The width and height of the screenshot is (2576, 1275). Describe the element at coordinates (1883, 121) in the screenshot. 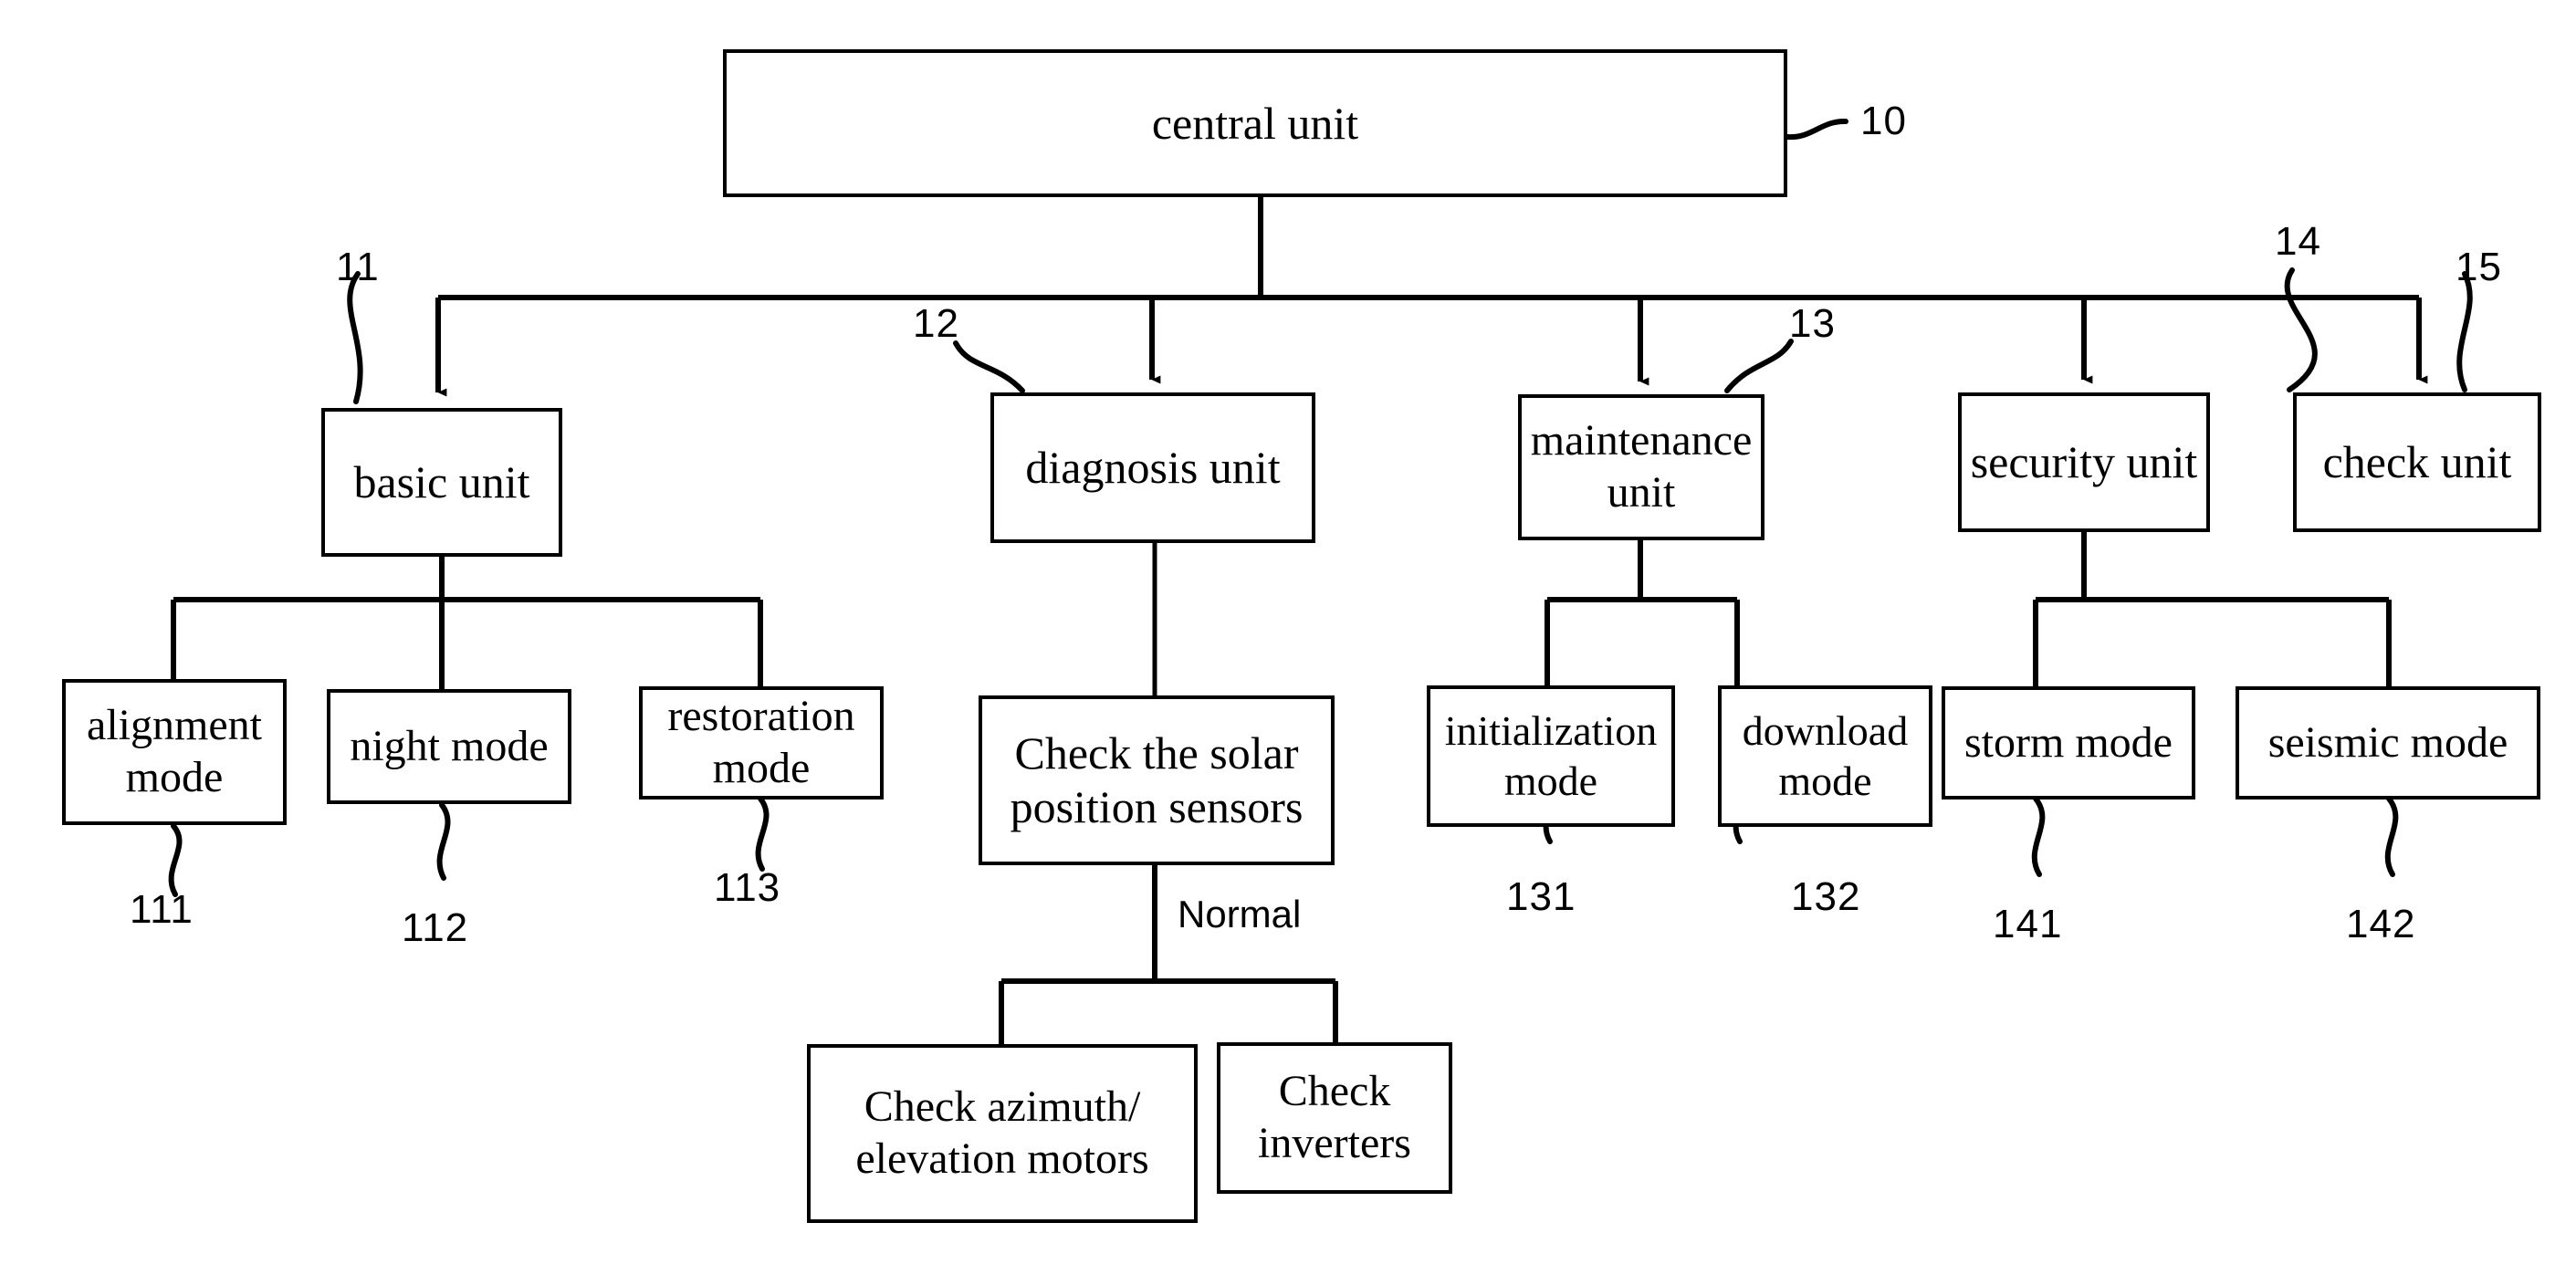

I see `refnum-10: 10` at that location.